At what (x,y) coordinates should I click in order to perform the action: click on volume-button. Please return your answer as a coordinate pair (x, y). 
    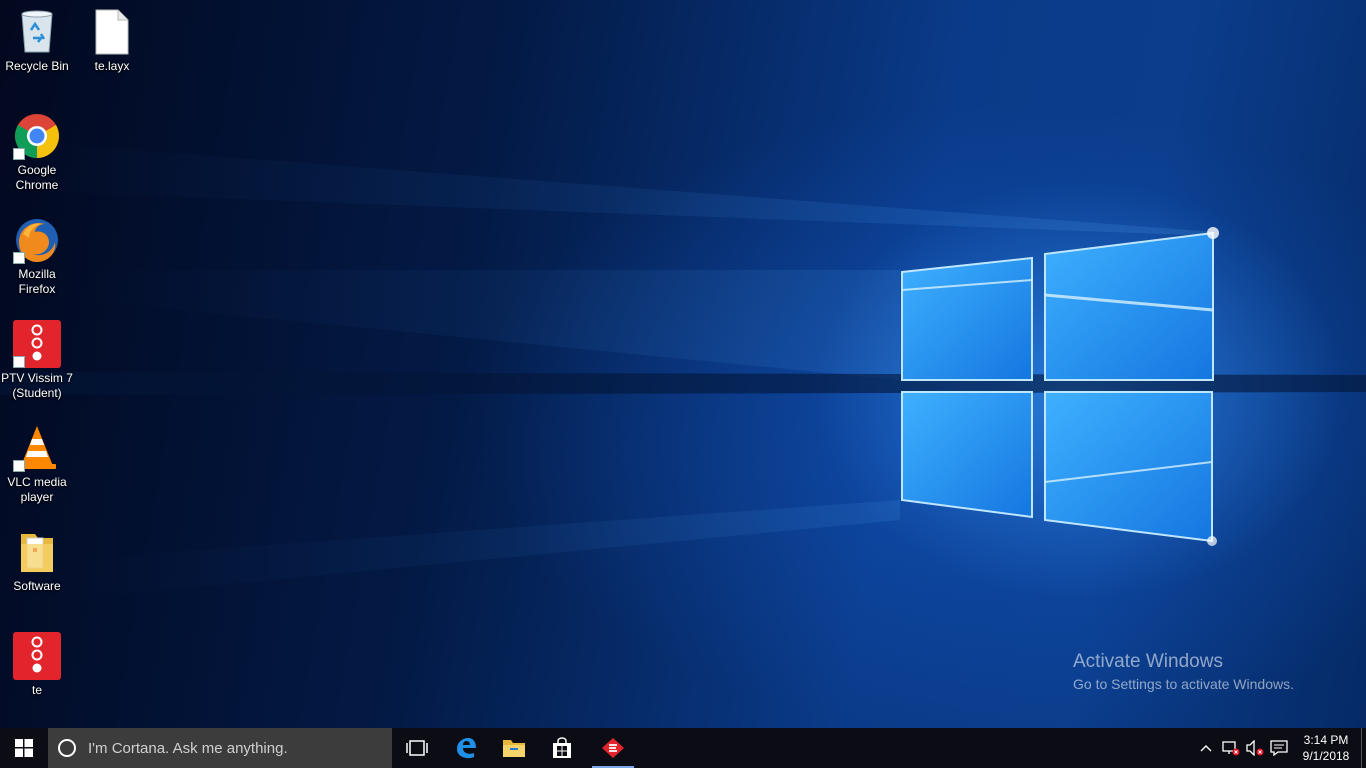
    Looking at the image, I should click on (1255, 748).